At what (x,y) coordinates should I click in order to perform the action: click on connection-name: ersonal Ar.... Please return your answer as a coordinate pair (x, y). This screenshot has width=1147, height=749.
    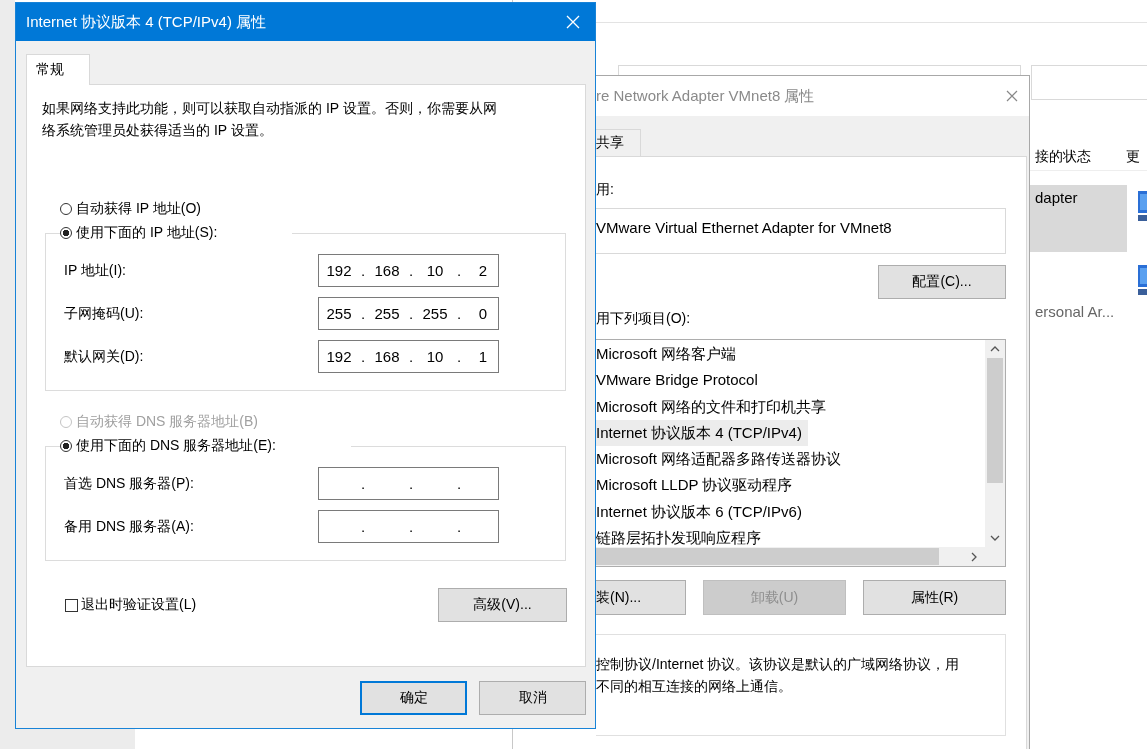
    Looking at the image, I should click on (1075, 311).